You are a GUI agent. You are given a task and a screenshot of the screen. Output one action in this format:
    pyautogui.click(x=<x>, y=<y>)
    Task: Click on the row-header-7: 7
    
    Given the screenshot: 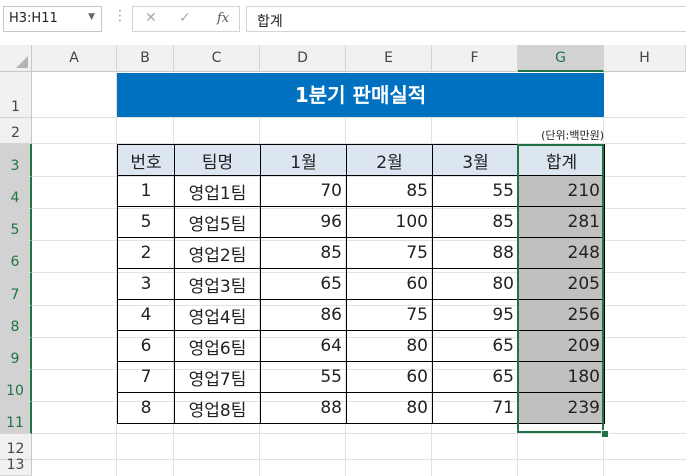 What is the action you would take?
    pyautogui.click(x=16, y=289)
    